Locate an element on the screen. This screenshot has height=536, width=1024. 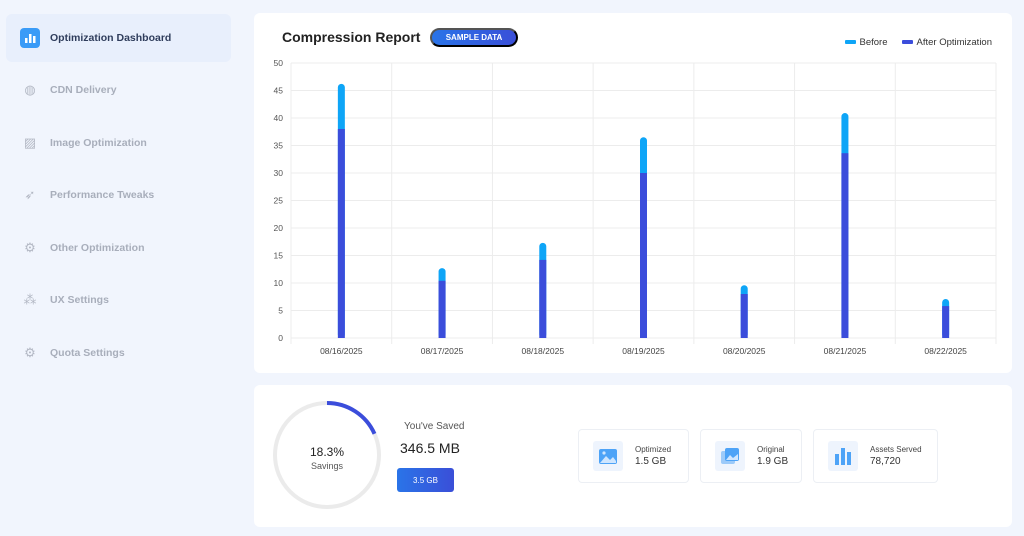
x-tick-label: 08/21/2025 is located at coordinates (845, 351).